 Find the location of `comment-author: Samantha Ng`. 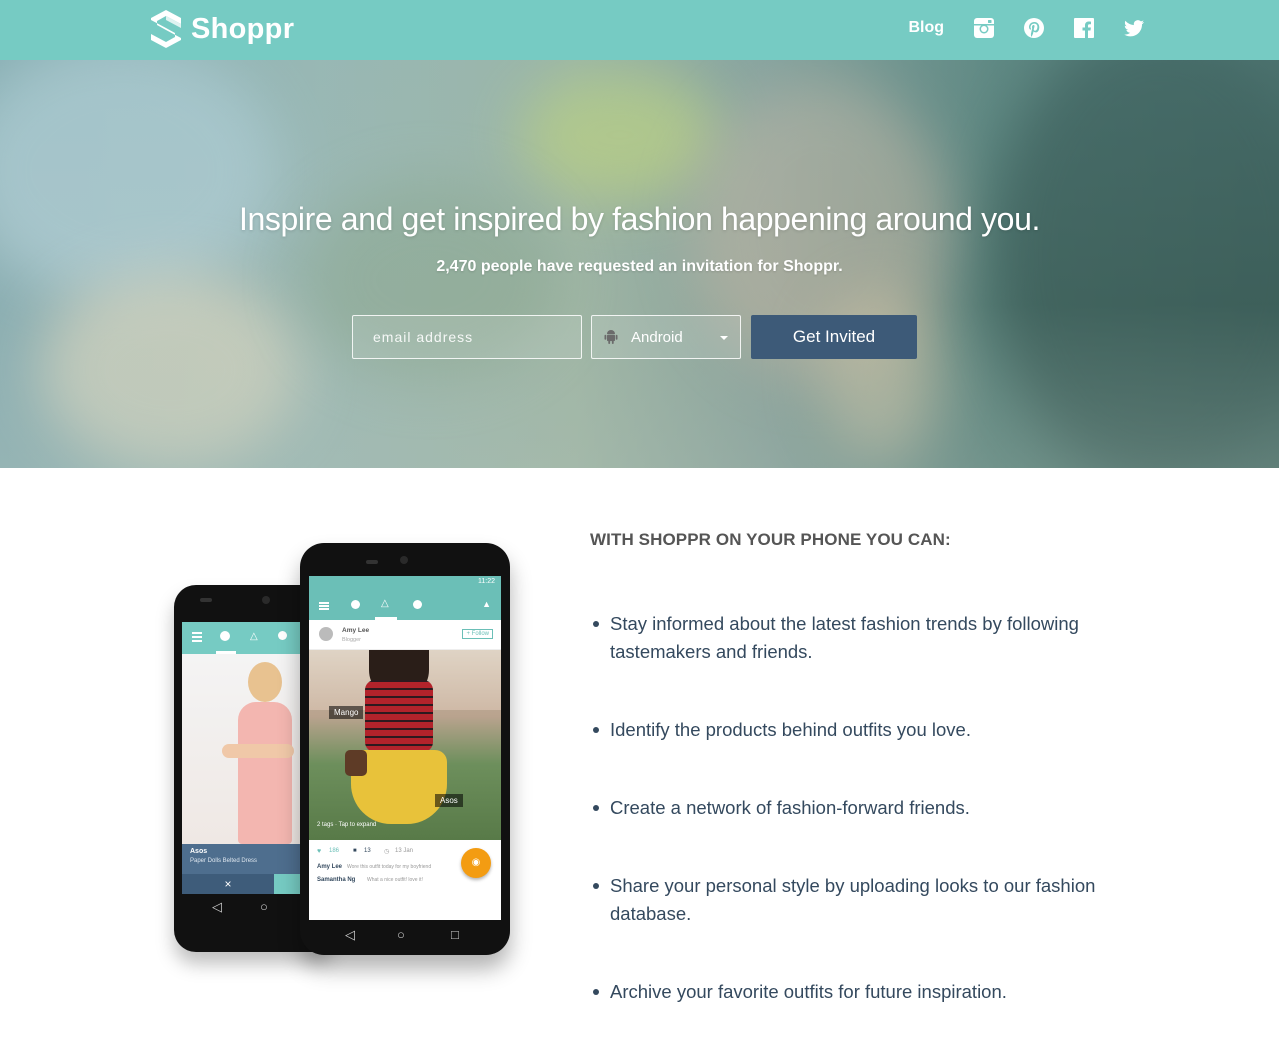

comment-author: Samantha Ng is located at coordinates (336, 880).